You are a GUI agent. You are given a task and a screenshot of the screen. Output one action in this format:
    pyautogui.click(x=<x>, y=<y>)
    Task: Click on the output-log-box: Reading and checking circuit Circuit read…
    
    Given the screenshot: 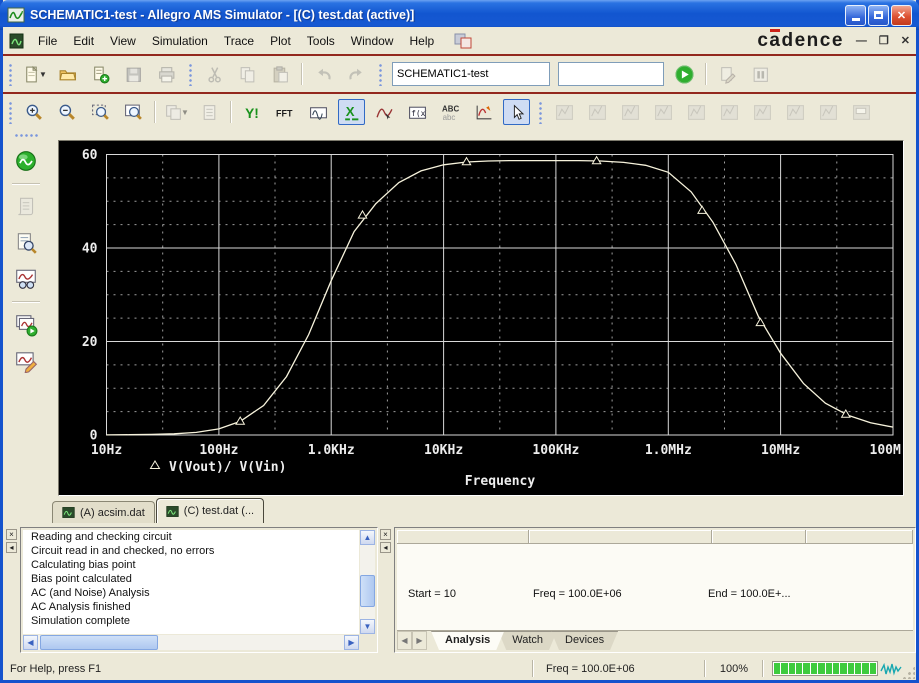 What is the action you would take?
    pyautogui.click(x=199, y=590)
    